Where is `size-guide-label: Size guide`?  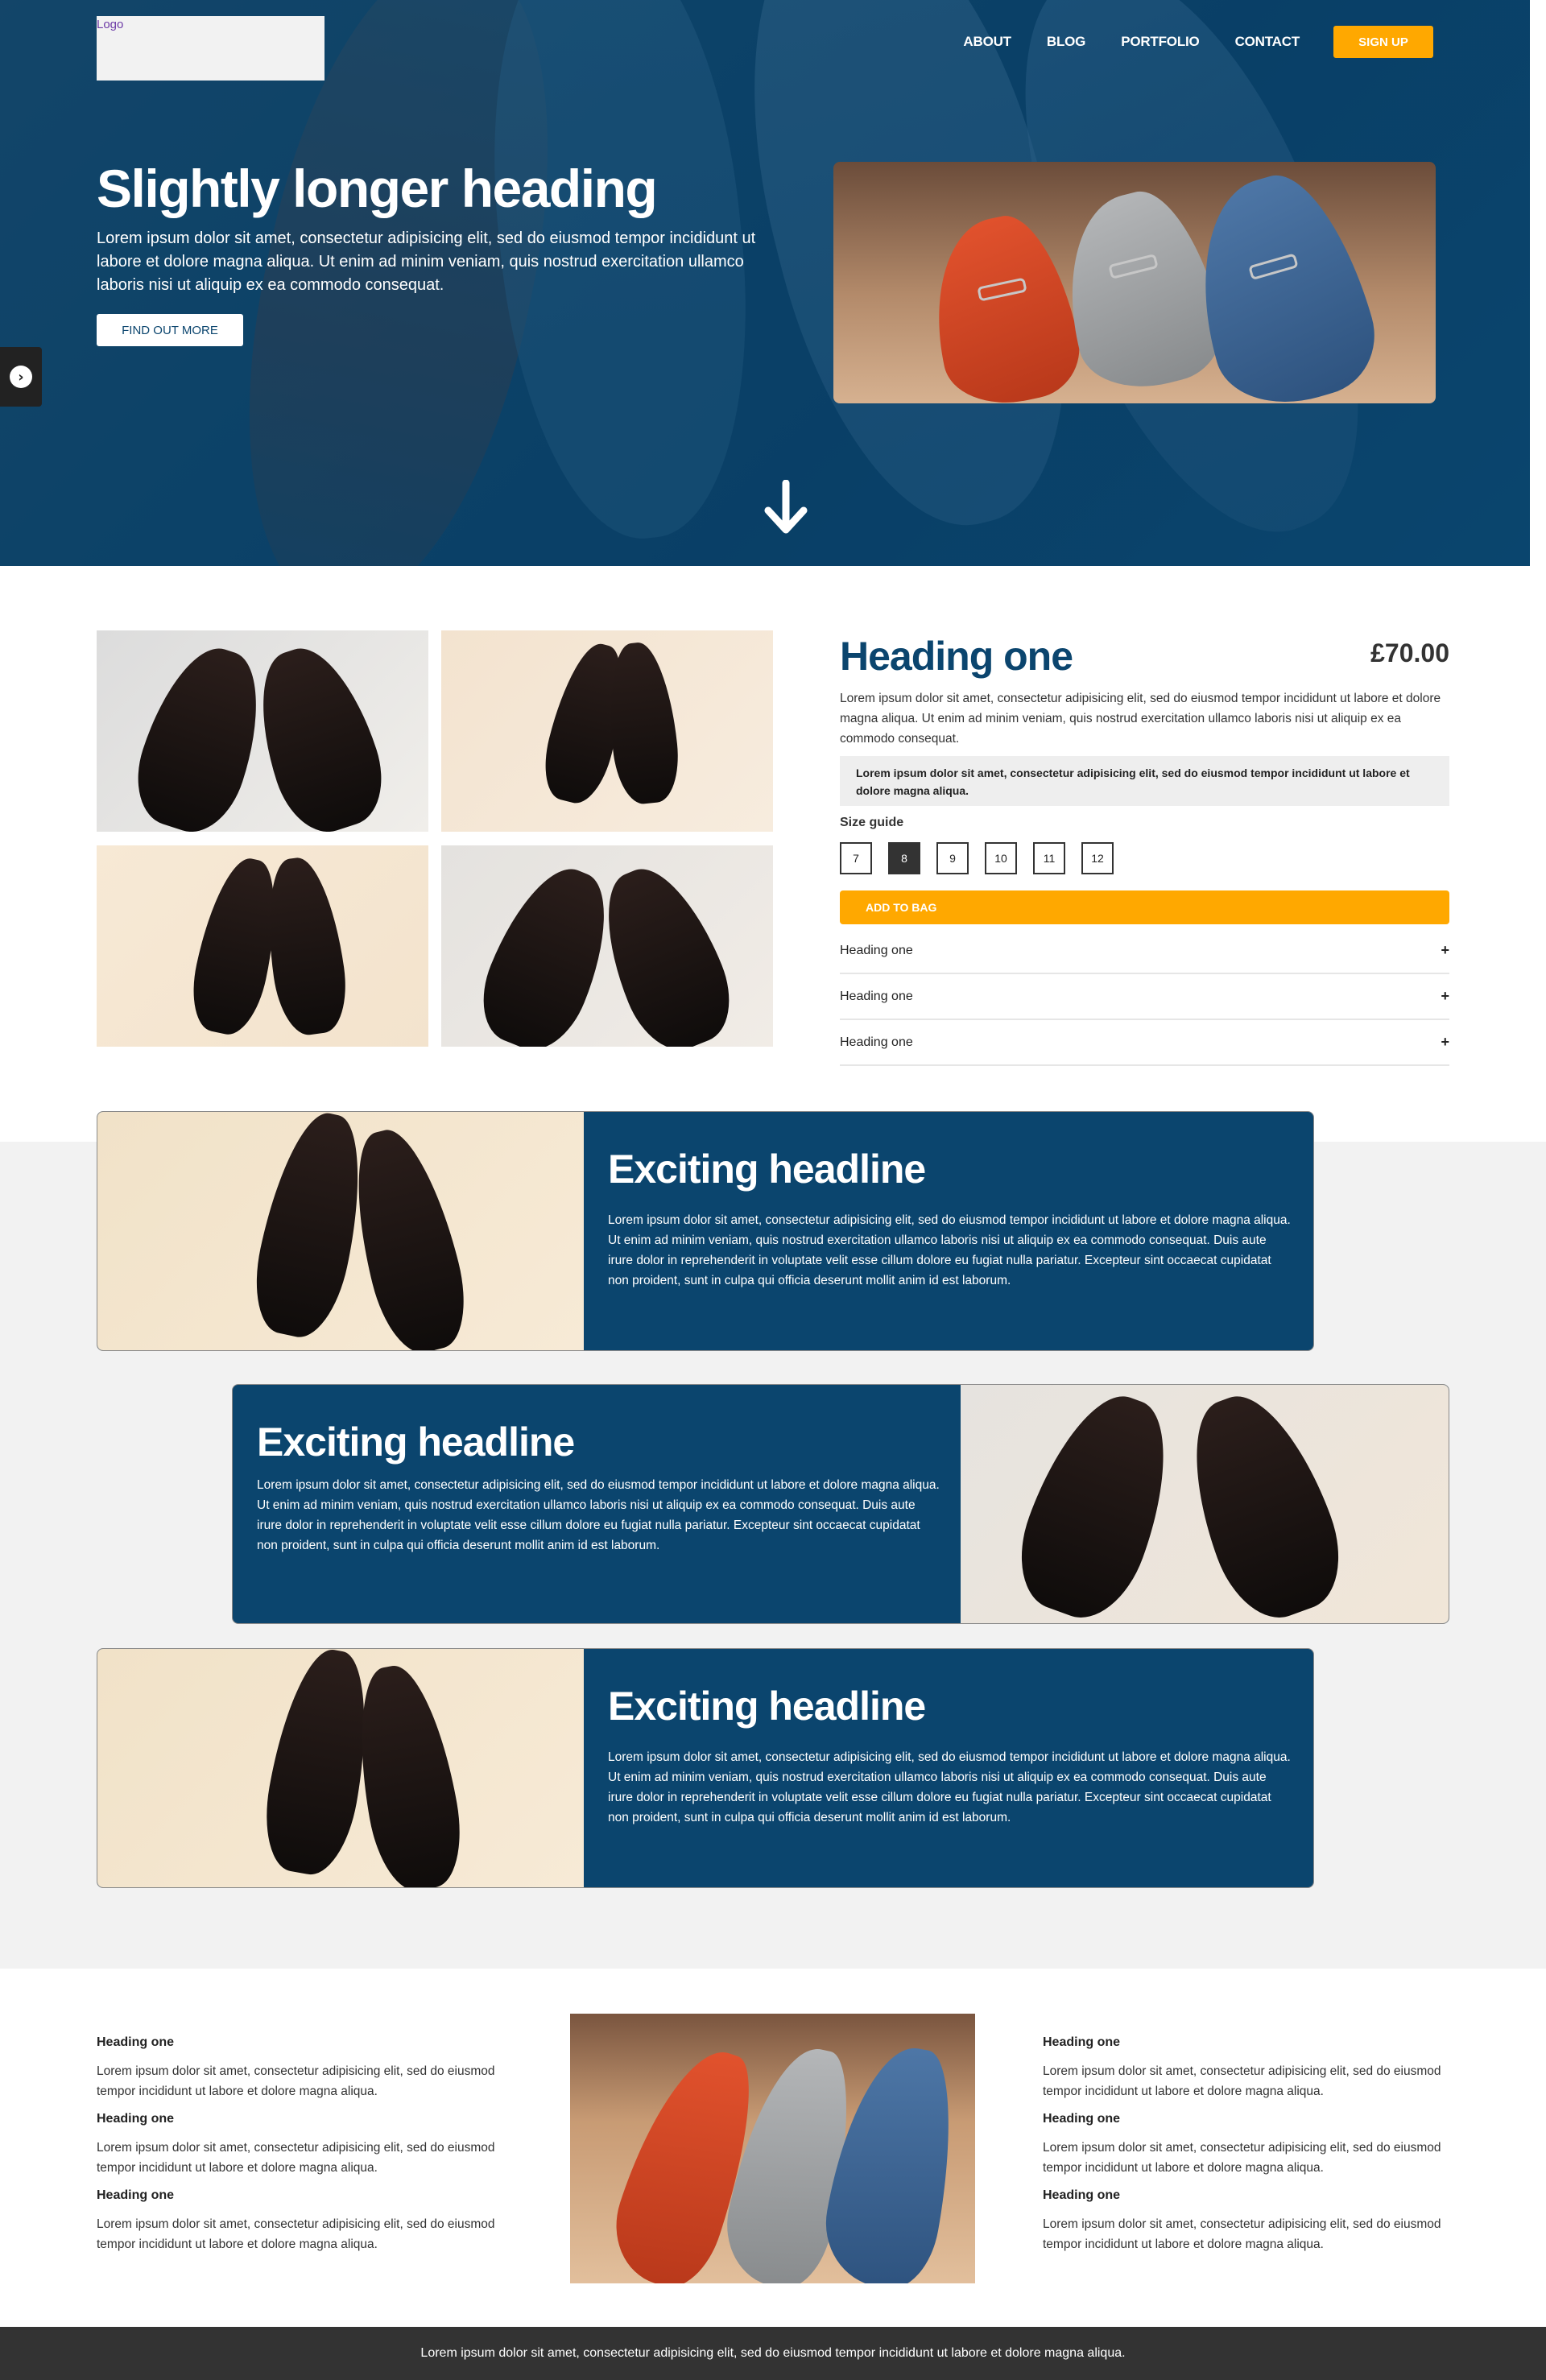
size-guide-label: Size guide is located at coordinates (871, 823).